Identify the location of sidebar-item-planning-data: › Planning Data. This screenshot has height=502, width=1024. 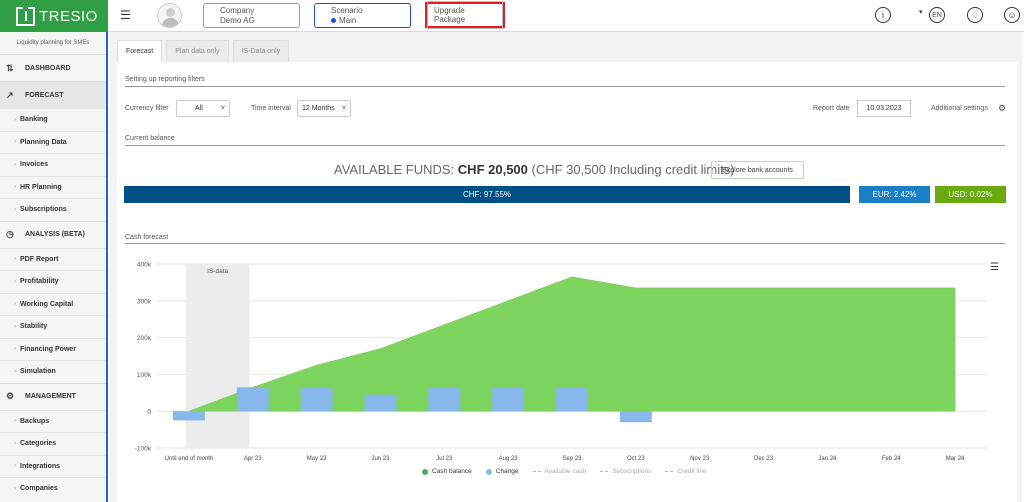
(53, 142).